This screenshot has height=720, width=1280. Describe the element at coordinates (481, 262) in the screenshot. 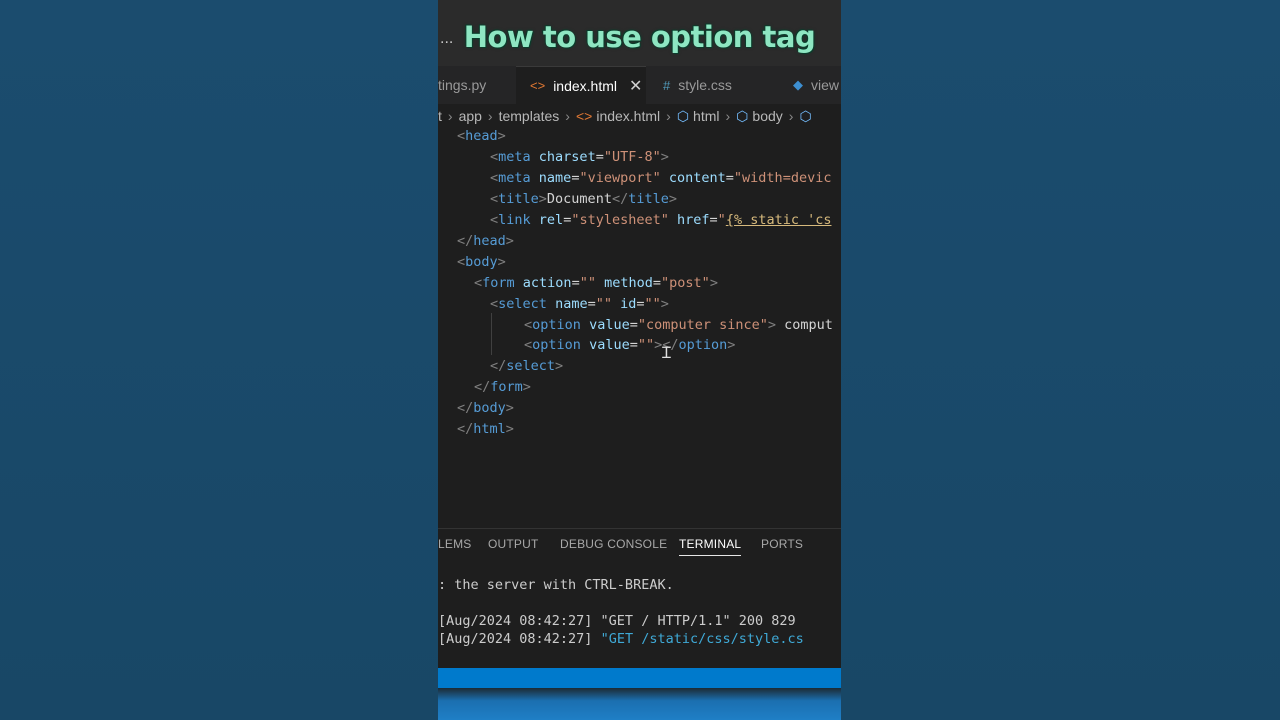

I see `code-line: <body>` at that location.